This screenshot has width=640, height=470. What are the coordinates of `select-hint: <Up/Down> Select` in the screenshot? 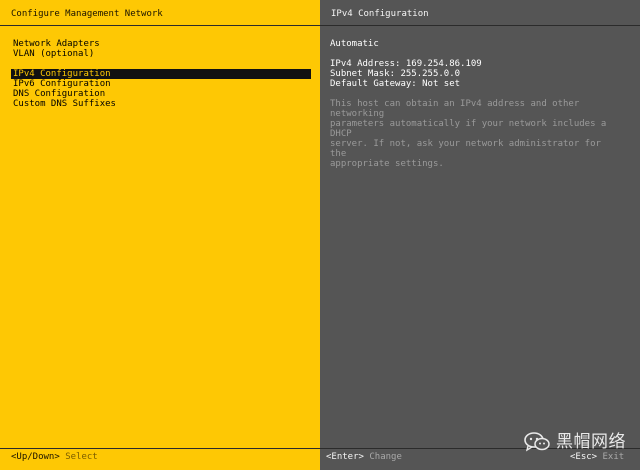 It's located at (54, 457).